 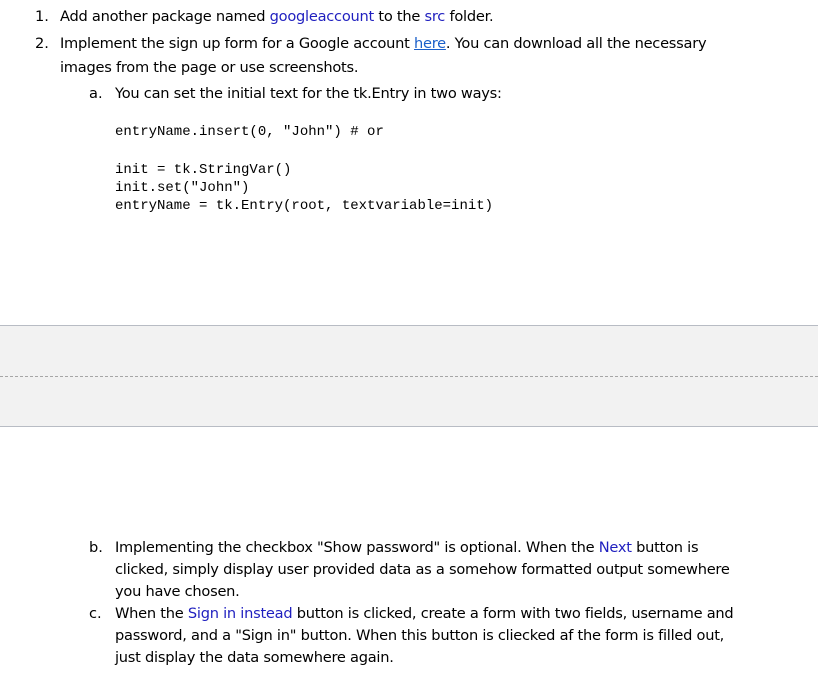 What do you see at coordinates (42, 43) in the screenshot?
I see `list-number-2: 2.` at bounding box center [42, 43].